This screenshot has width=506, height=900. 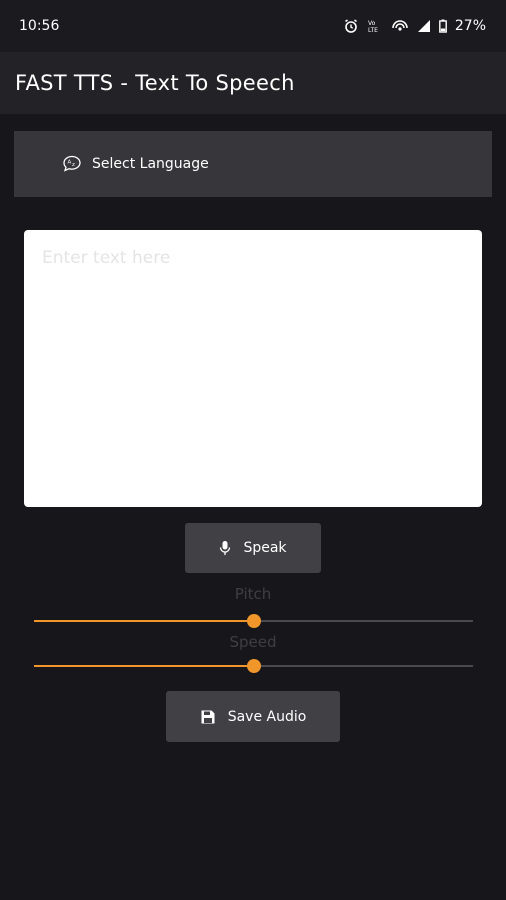 What do you see at coordinates (265, 548) in the screenshot?
I see `speak-label: Speak` at bounding box center [265, 548].